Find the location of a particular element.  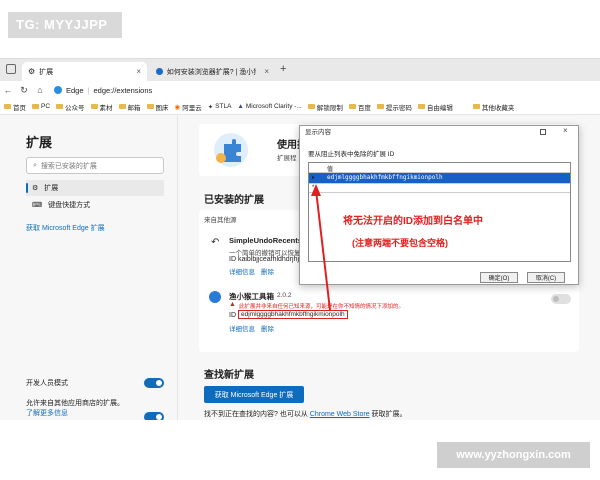

annotation-arrow is located at coordinates (321, 247).